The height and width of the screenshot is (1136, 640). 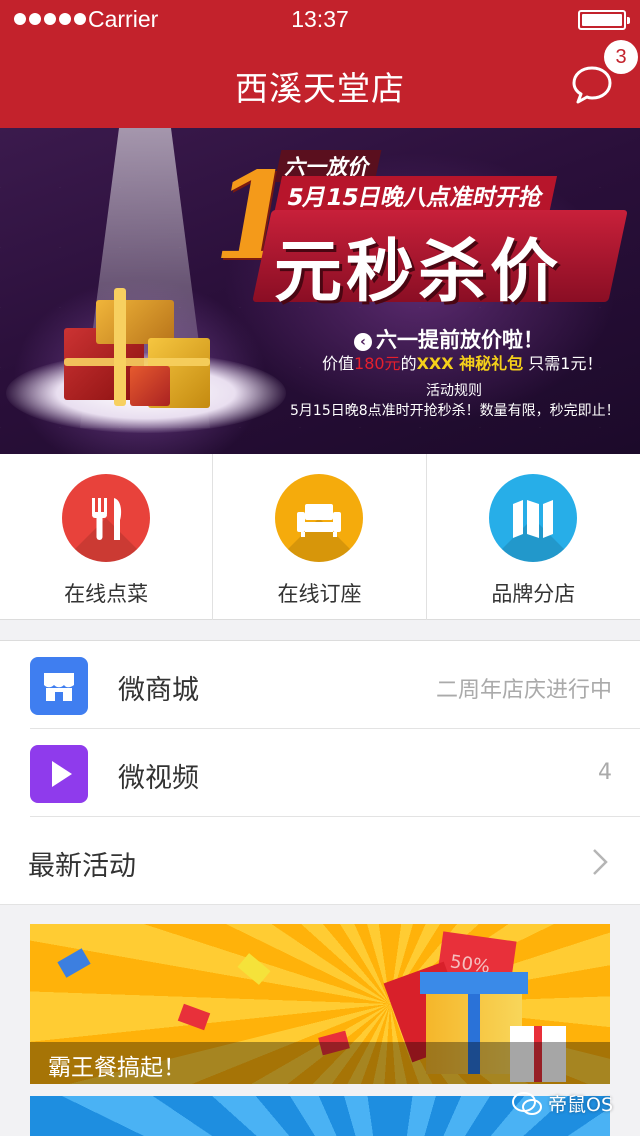 What do you see at coordinates (320, 861) in the screenshot?
I see `list-item-latest-events: 最新活动` at bounding box center [320, 861].